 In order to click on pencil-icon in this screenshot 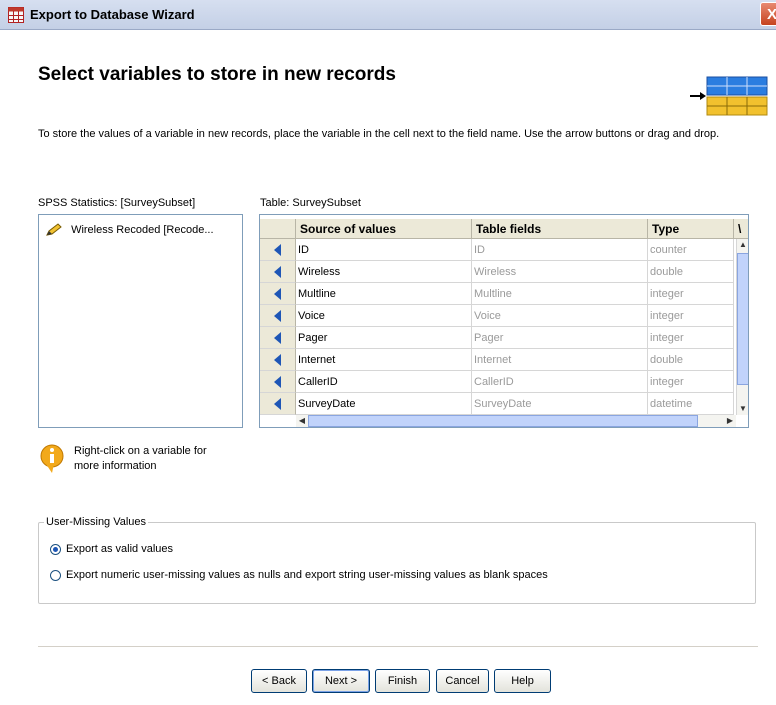, I will do `click(54, 229)`.